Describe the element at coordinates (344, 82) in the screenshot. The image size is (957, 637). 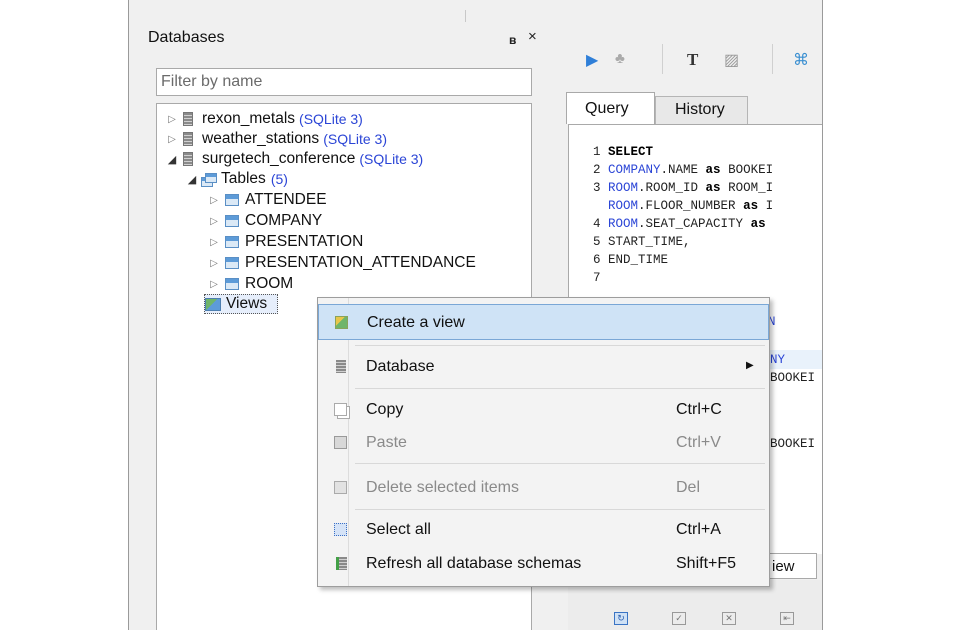
I see `filter-input` at that location.